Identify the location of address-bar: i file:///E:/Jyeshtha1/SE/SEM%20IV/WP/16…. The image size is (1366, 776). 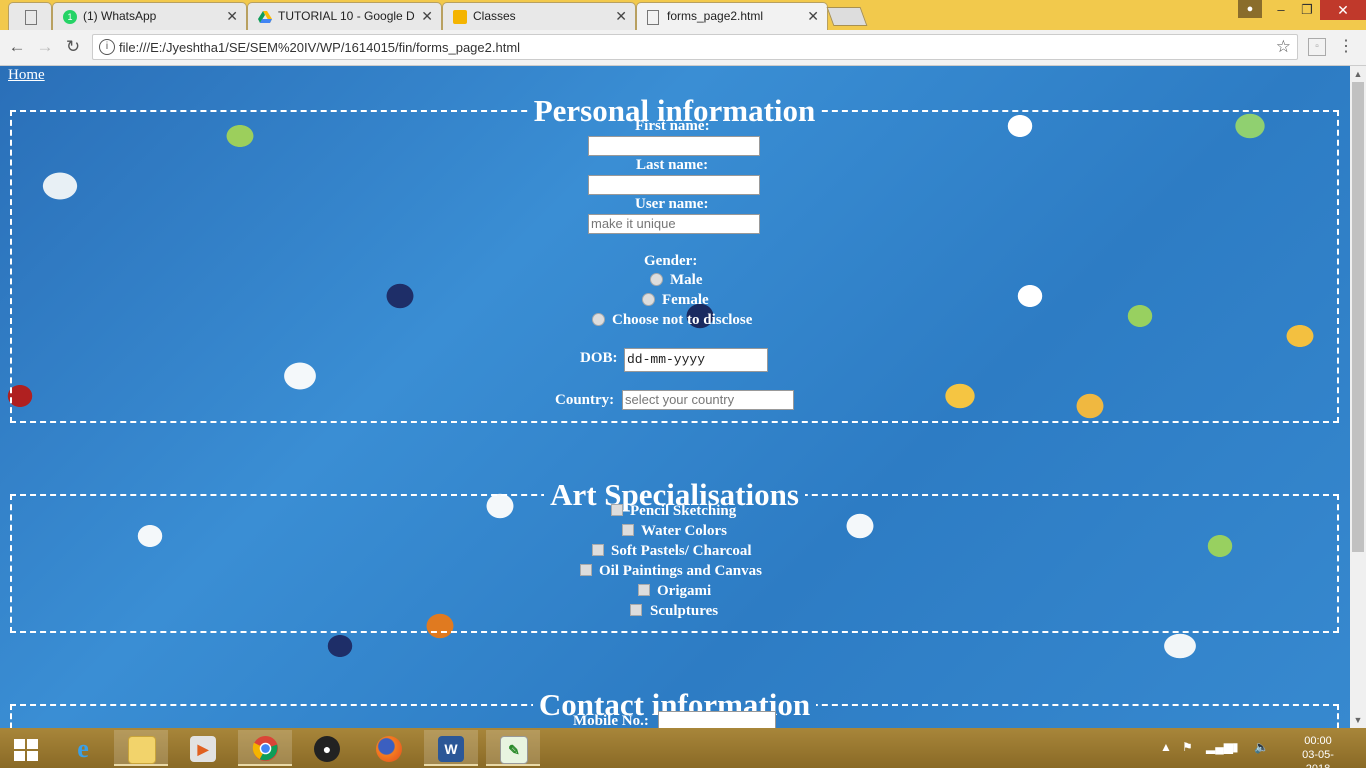
(695, 47).